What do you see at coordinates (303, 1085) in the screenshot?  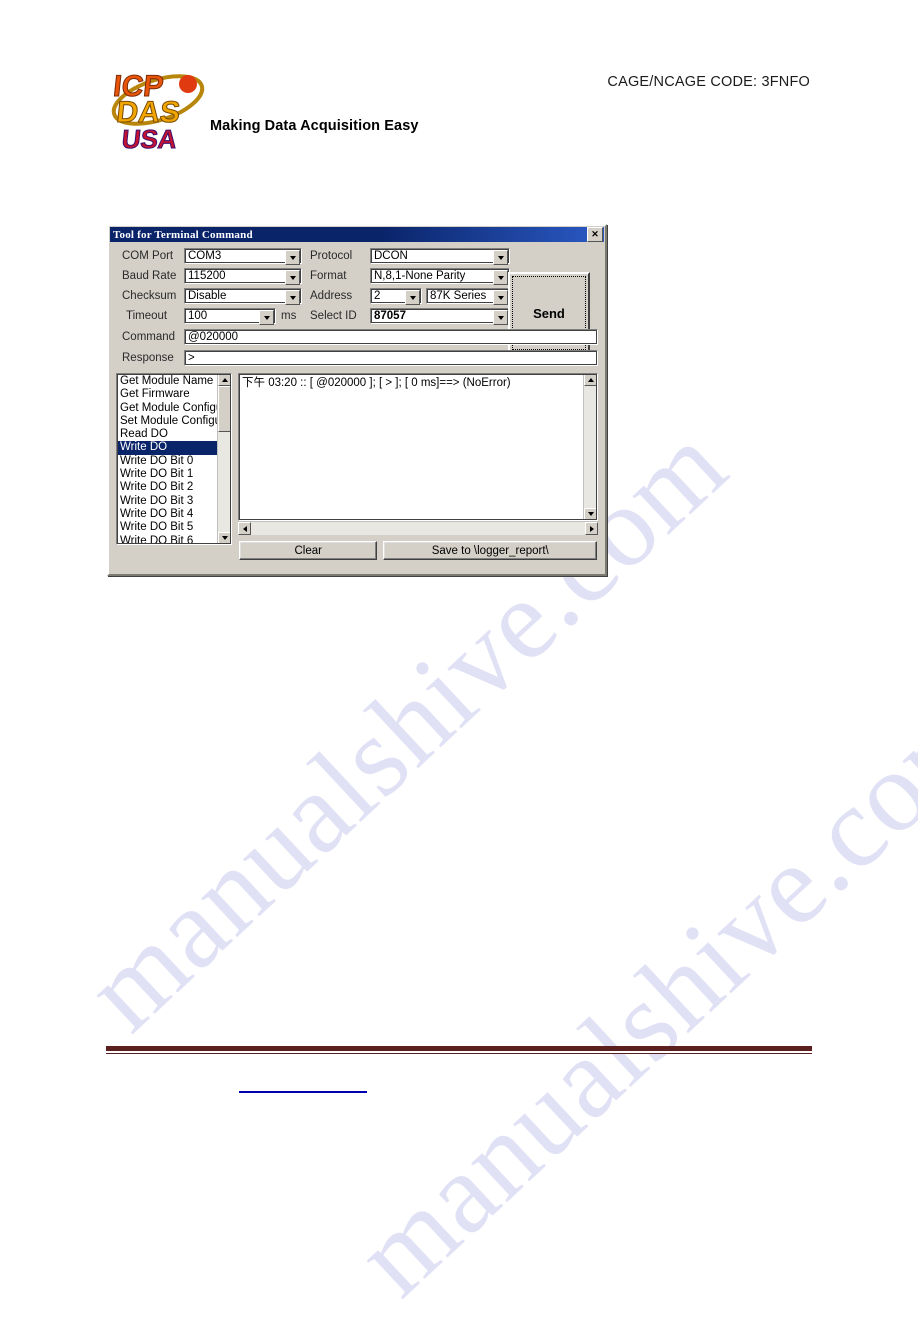 I see `footer-hyperlink` at bounding box center [303, 1085].